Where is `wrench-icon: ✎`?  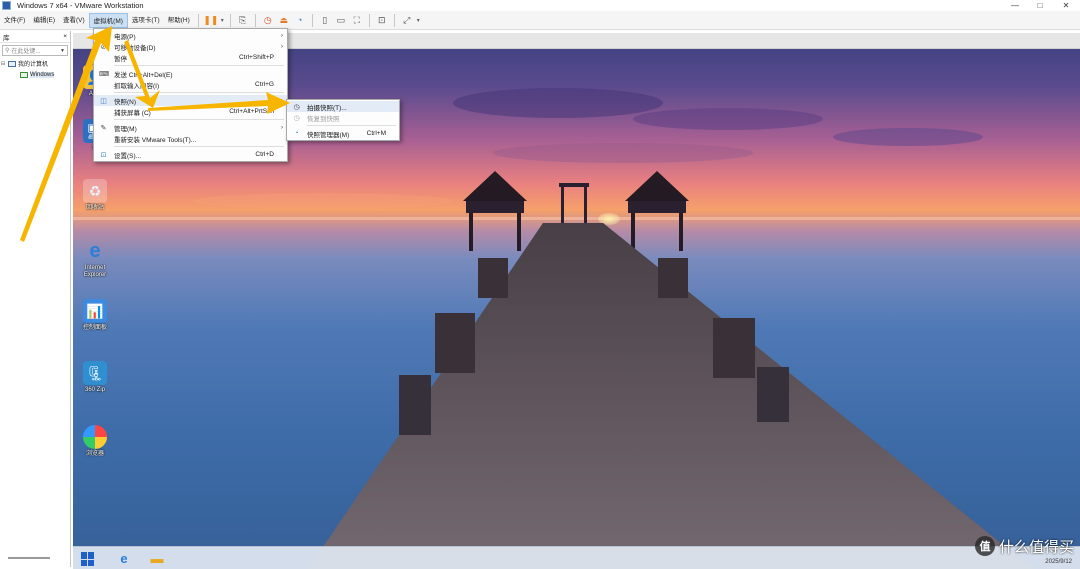 wrench-icon: ✎ is located at coordinates (103, 128).